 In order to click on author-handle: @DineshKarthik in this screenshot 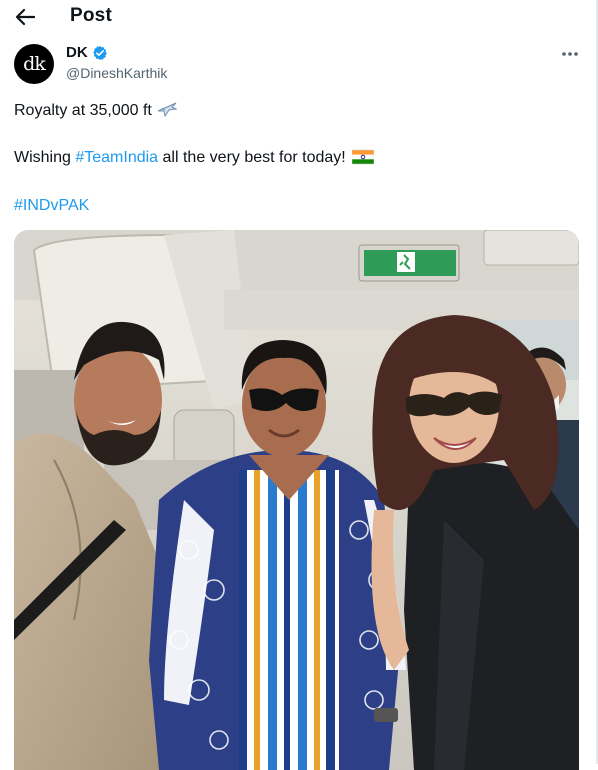, I will do `click(116, 73)`.